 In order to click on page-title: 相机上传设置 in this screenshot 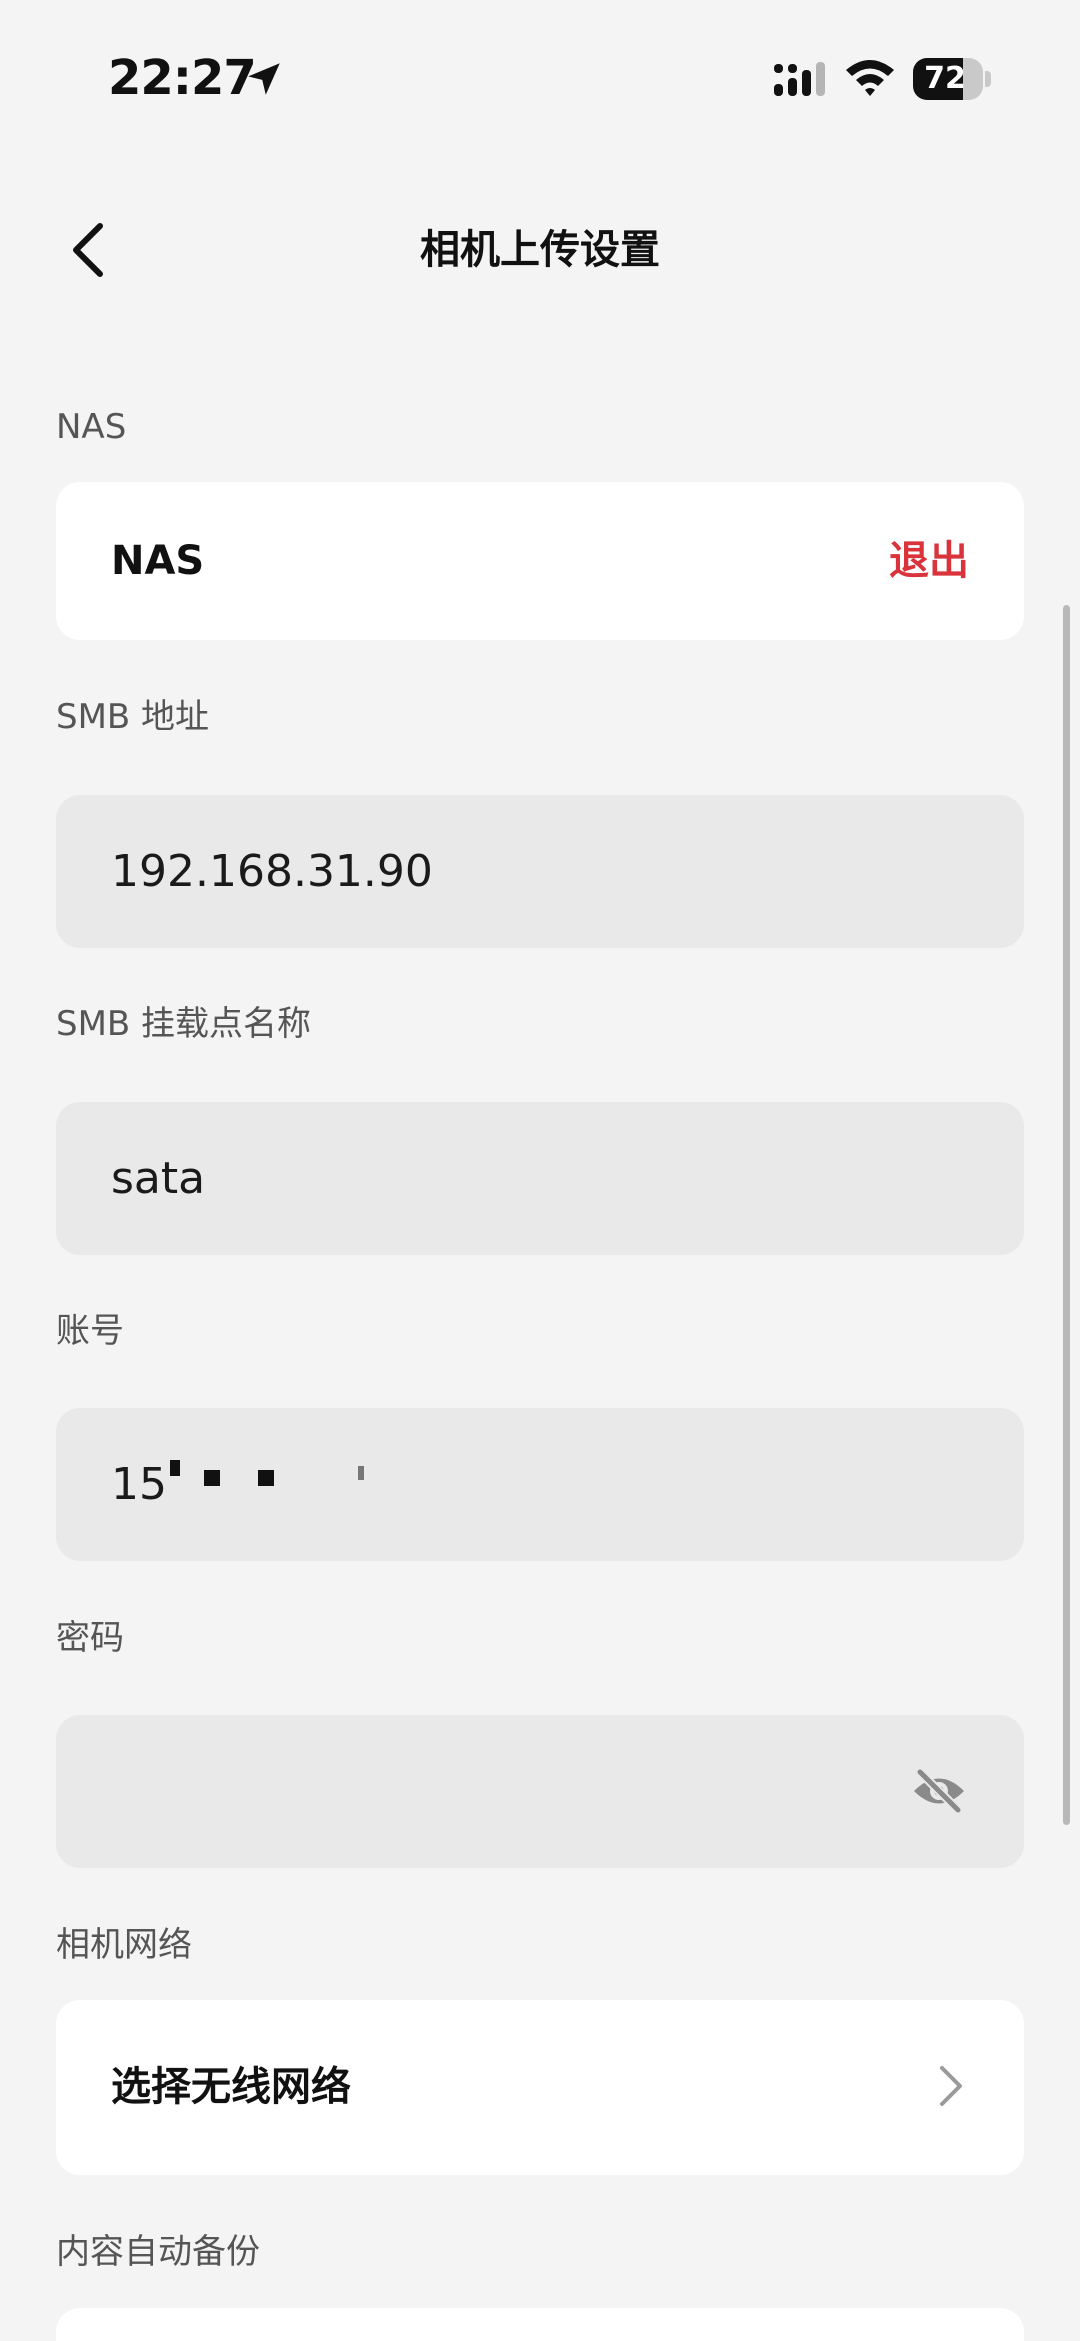, I will do `click(540, 250)`.